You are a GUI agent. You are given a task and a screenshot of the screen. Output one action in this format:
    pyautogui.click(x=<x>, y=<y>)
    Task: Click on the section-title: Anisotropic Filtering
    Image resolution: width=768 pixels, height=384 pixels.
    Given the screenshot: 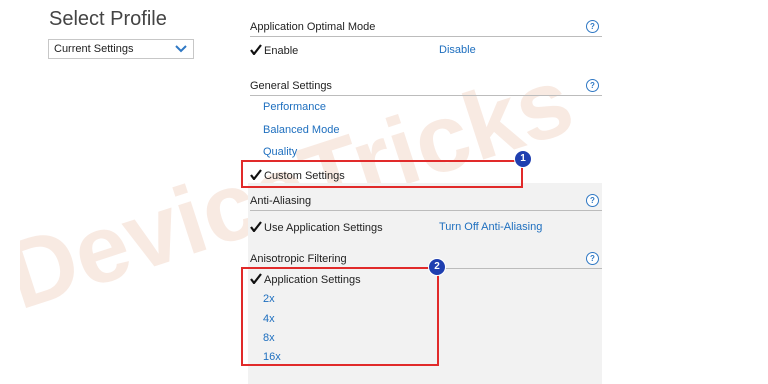 What is the action you would take?
    pyautogui.click(x=298, y=259)
    